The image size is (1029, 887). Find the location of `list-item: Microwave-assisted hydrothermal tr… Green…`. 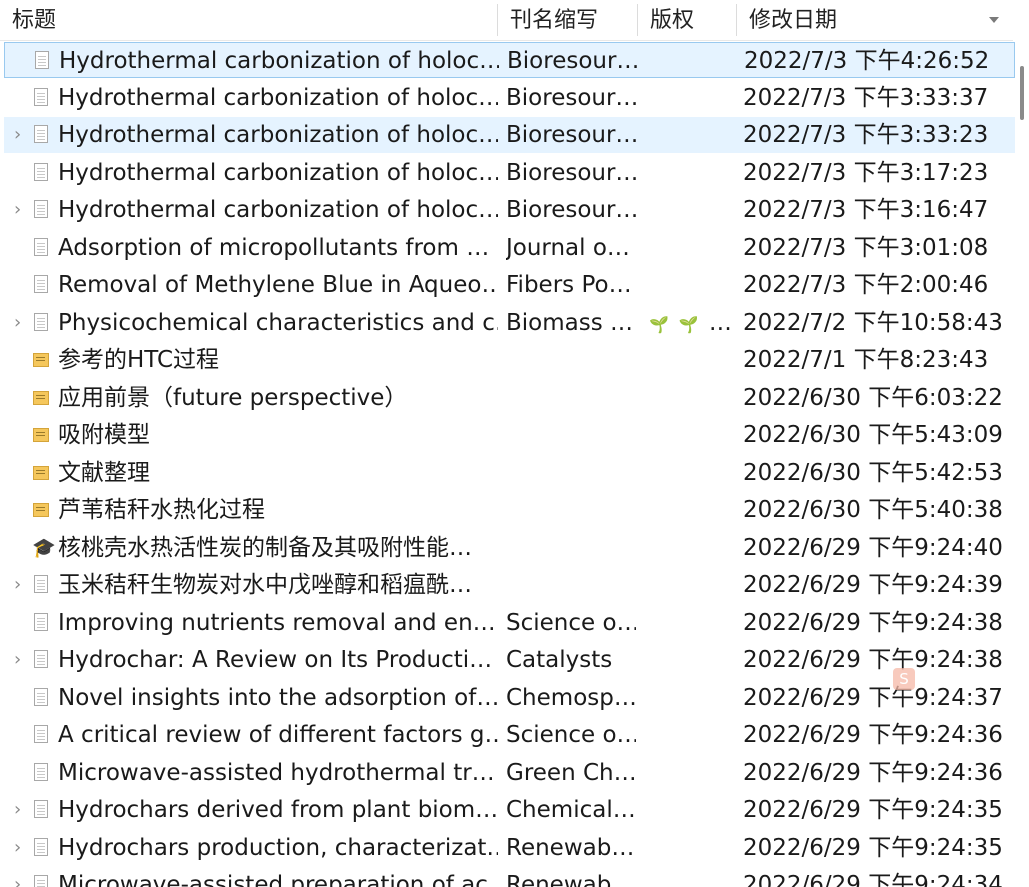

list-item: Microwave-assisted hydrothermal tr… Green… is located at coordinates (509, 773).